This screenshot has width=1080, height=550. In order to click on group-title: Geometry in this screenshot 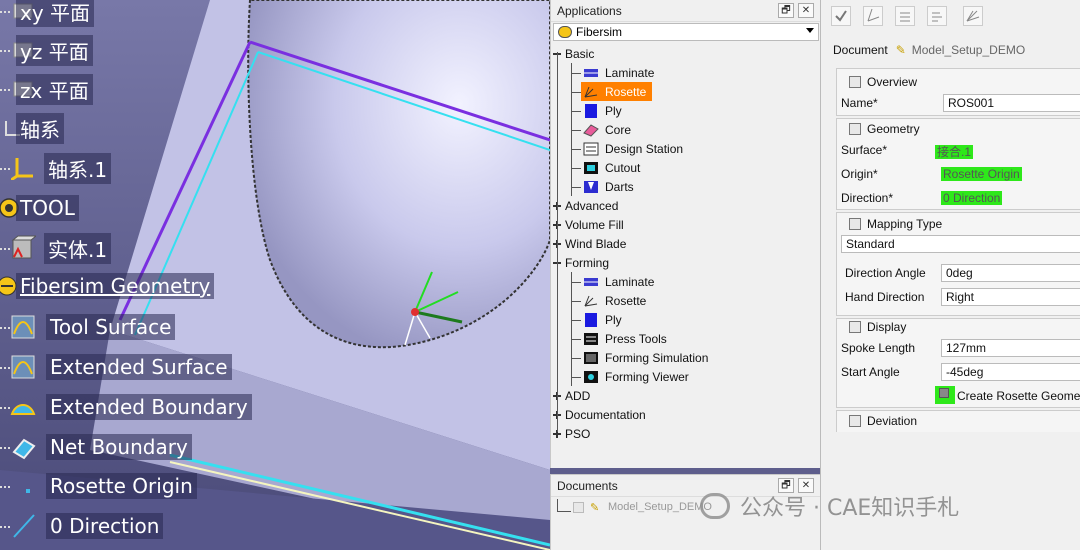, I will do `click(893, 129)`.